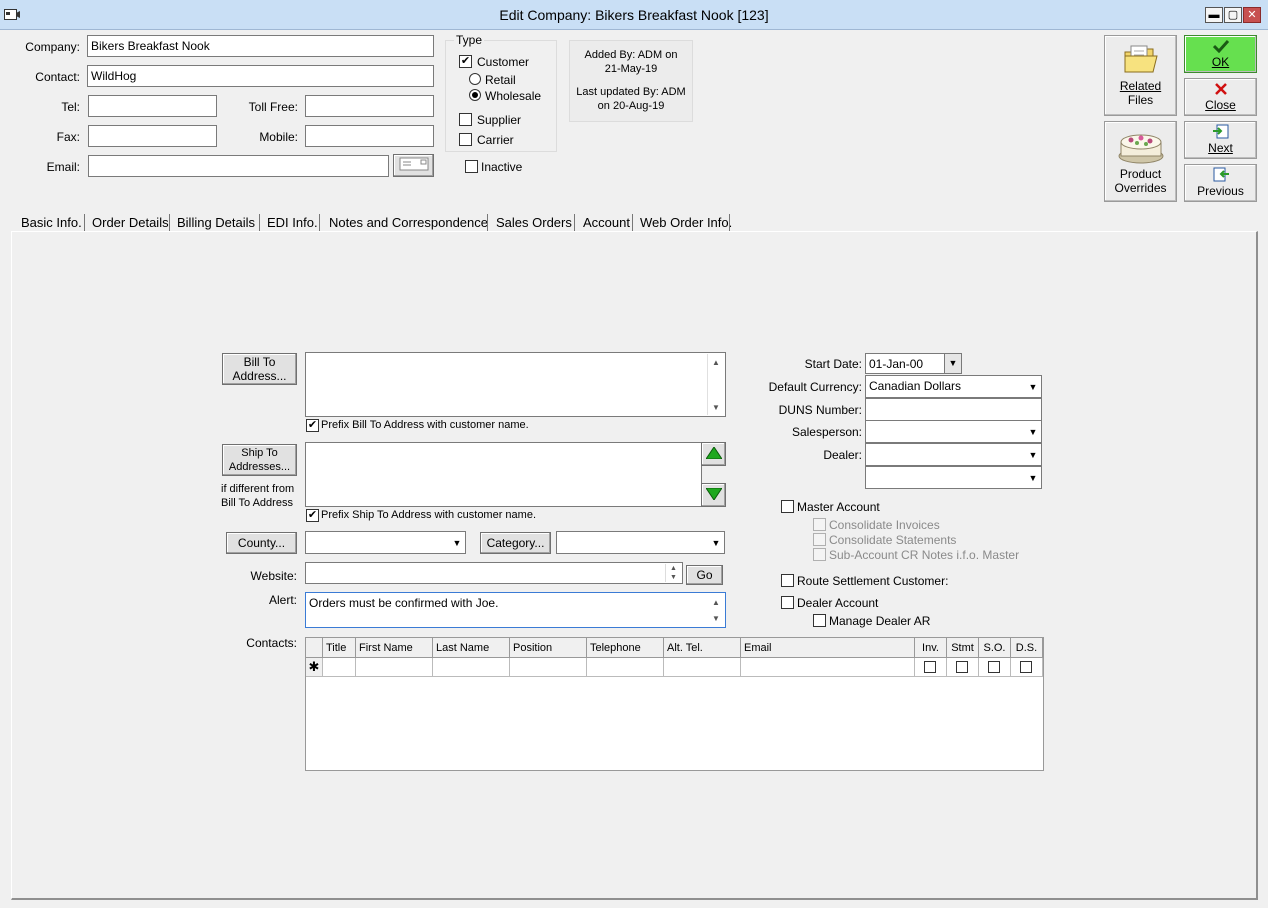 The height and width of the screenshot is (908, 1268). I want to click on currency-dropdown: Canadian Dollars ▼, so click(953, 386).